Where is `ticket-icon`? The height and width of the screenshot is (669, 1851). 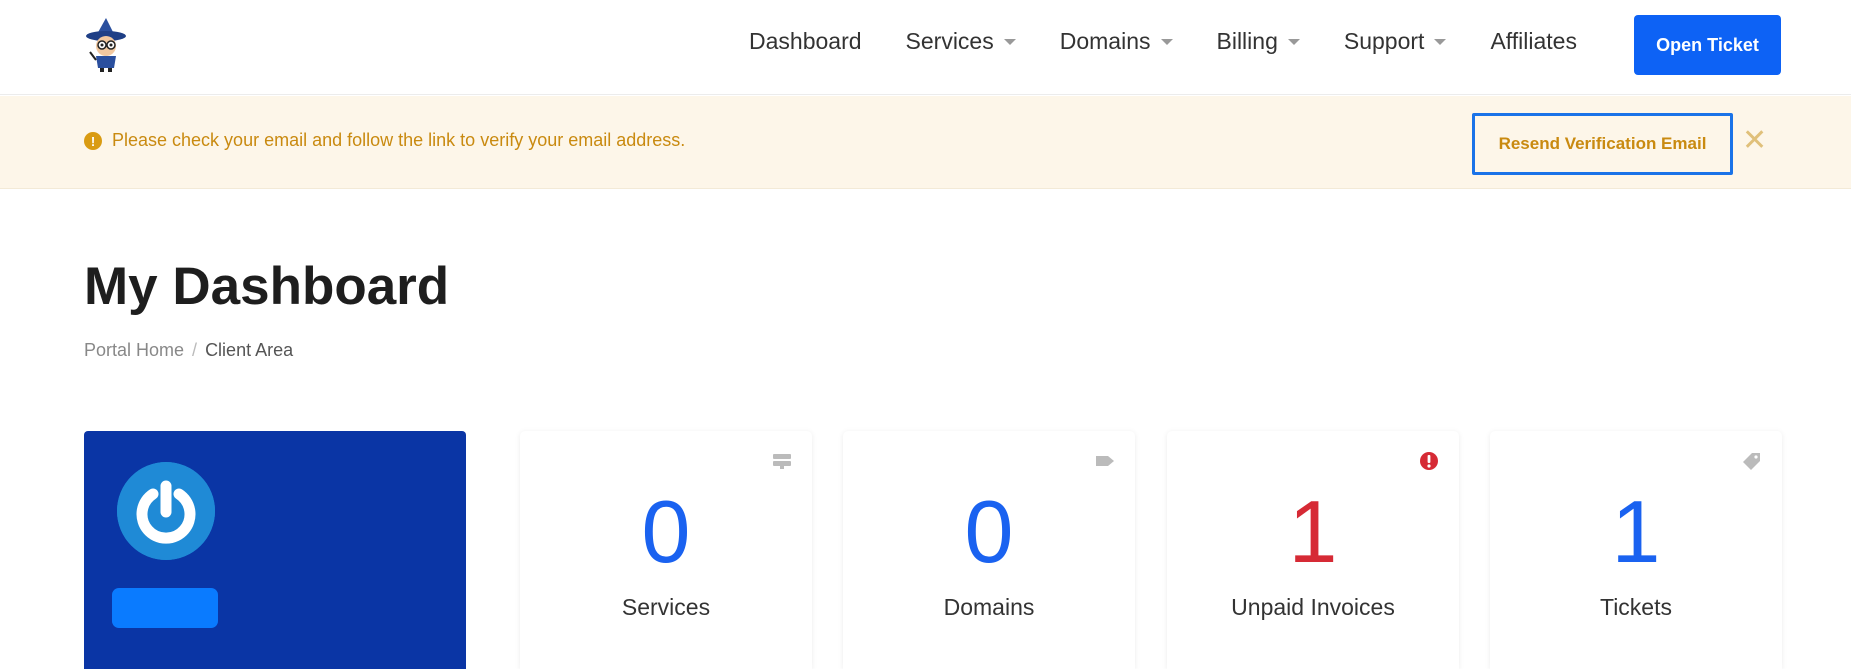
ticket-icon is located at coordinates (1752, 461).